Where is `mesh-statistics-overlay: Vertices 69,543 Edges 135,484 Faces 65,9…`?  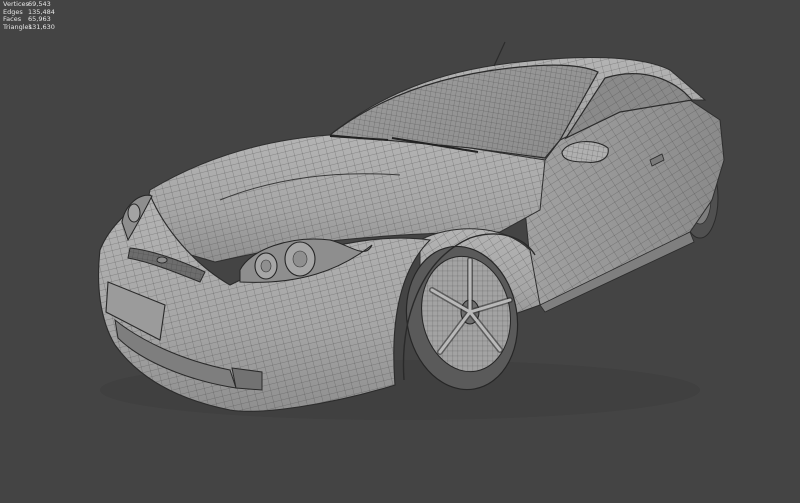 mesh-statistics-overlay: Vertices 69,543 Edges 135,484 Faces 65,9… is located at coordinates (29, 16).